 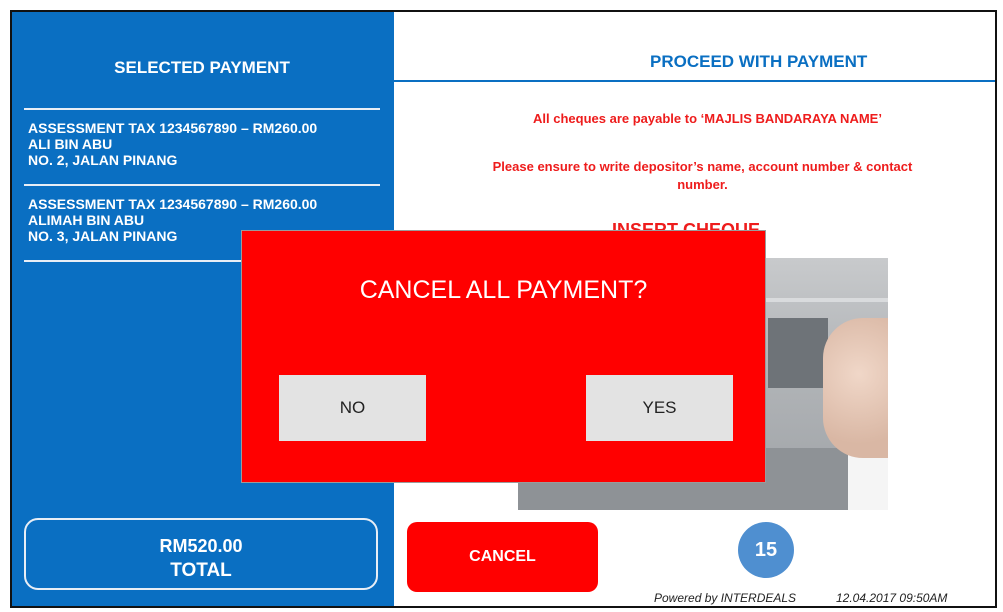 I want to click on payment-item-2-name: ALIMAH BIN ABU, so click(x=86, y=220).